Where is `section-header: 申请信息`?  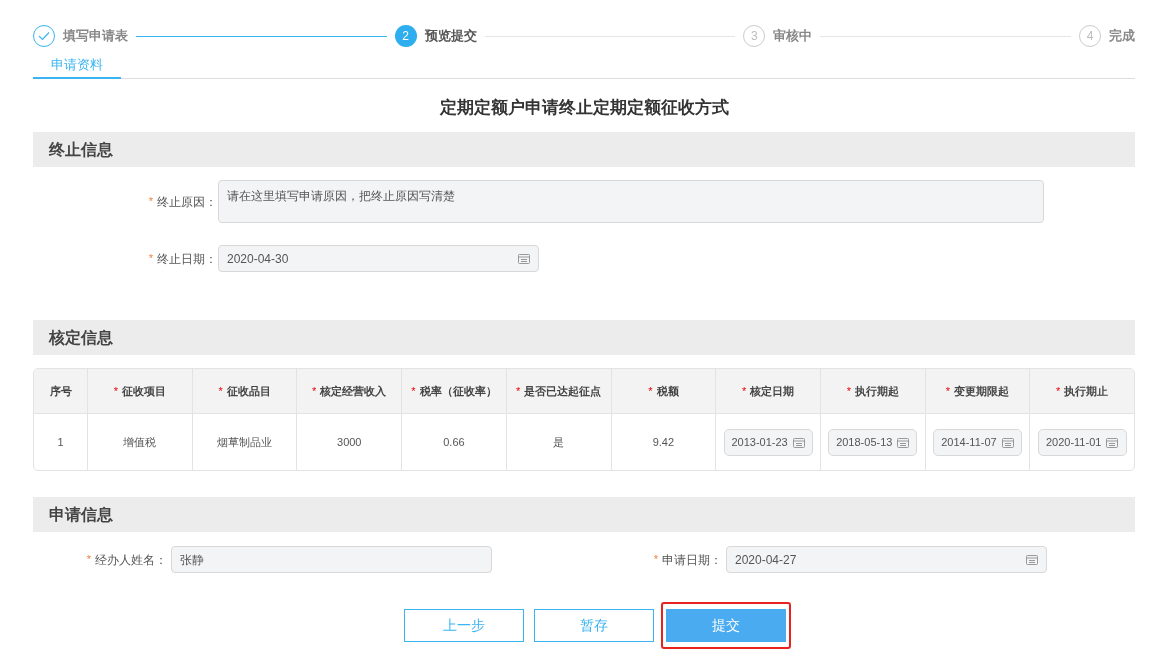
section-header: 申请信息 is located at coordinates (584, 514).